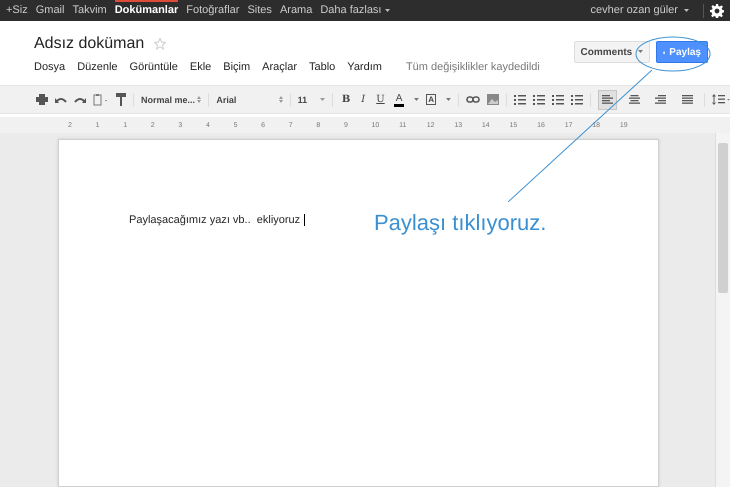 Image resolution: width=730 pixels, height=487 pixels. What do you see at coordinates (473, 67) in the screenshot?
I see `save-status: Tüm değişiklikler kaydedildi` at bounding box center [473, 67].